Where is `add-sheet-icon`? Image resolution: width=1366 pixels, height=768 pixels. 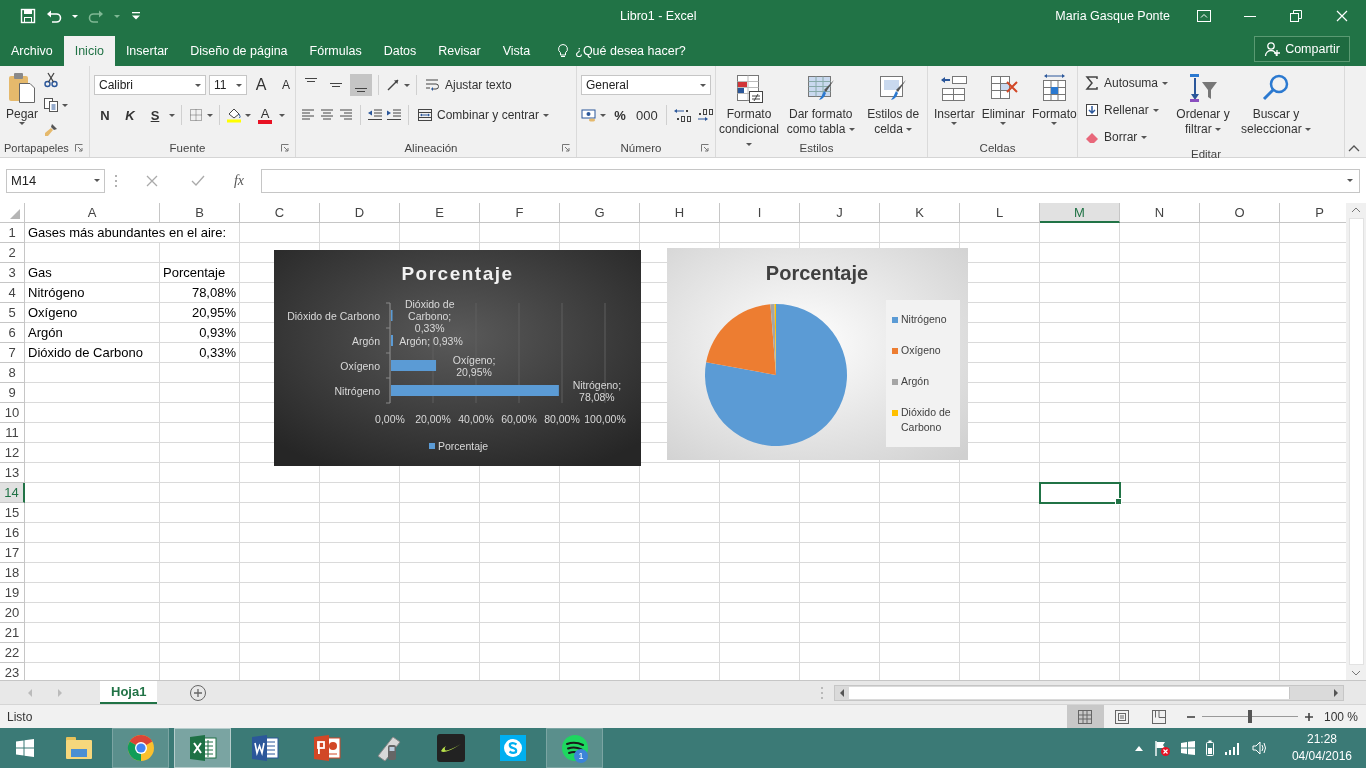
add-sheet-icon is located at coordinates (198, 692).